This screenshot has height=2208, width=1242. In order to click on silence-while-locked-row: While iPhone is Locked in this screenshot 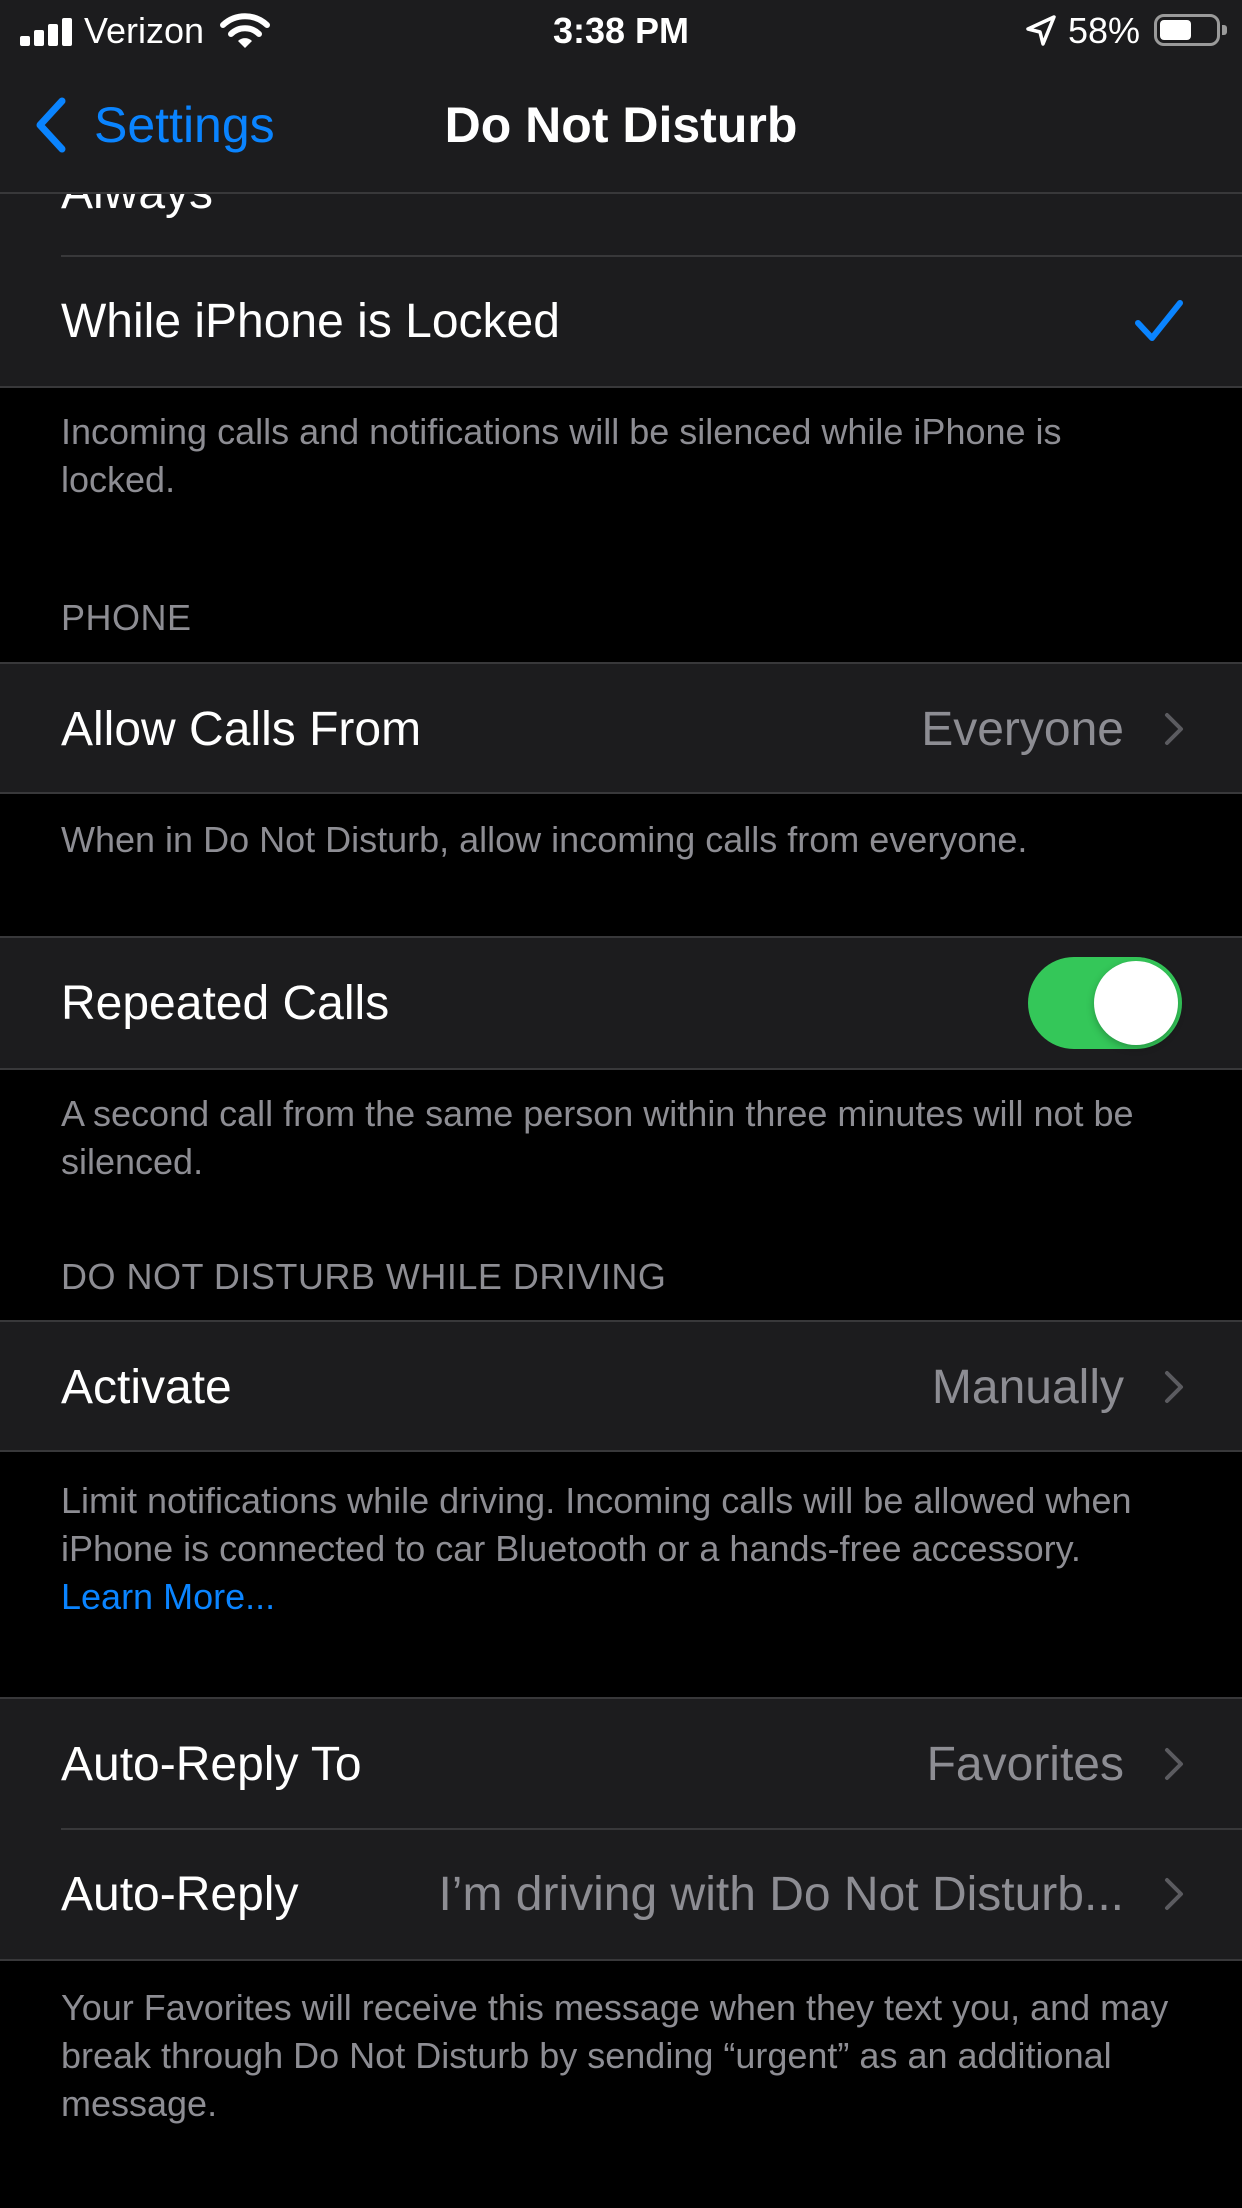, I will do `click(621, 320)`.